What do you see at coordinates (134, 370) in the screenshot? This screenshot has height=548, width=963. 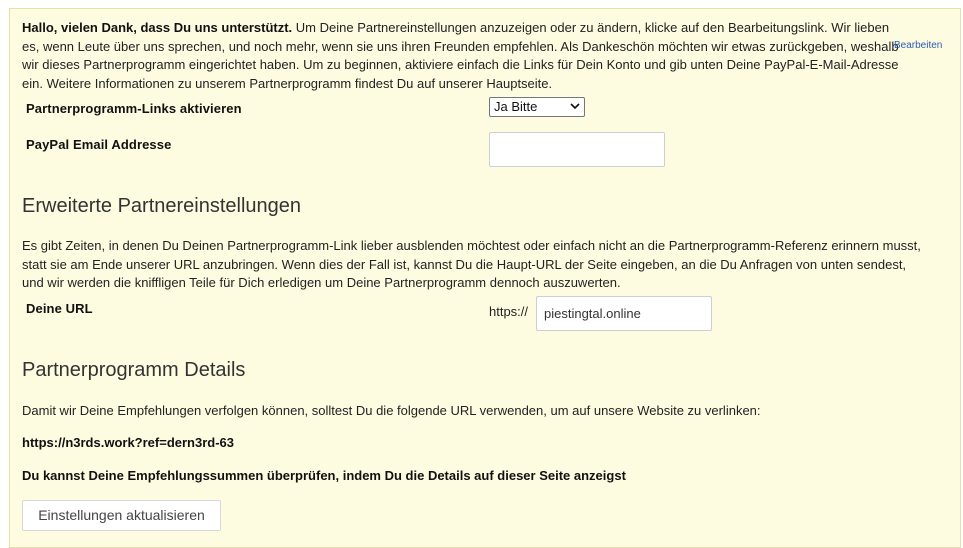 I see `affiliate-details-heading: Partnerprogramm Details` at bounding box center [134, 370].